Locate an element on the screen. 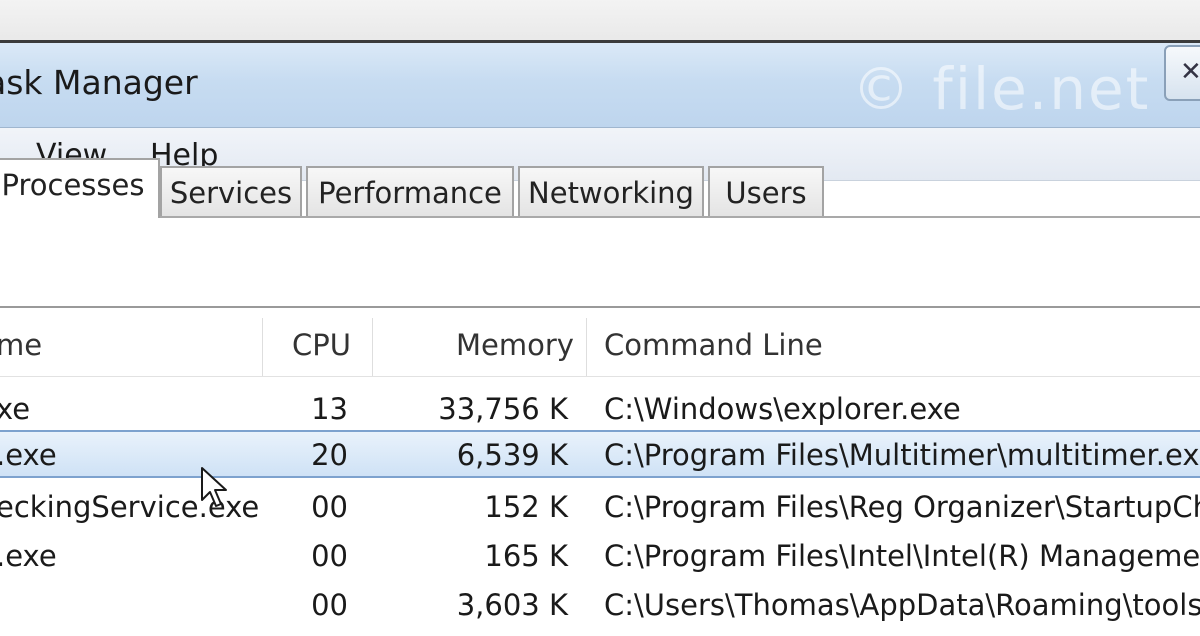 The image size is (1200, 636). mouse-pointer-icon is located at coordinates (214, 487).